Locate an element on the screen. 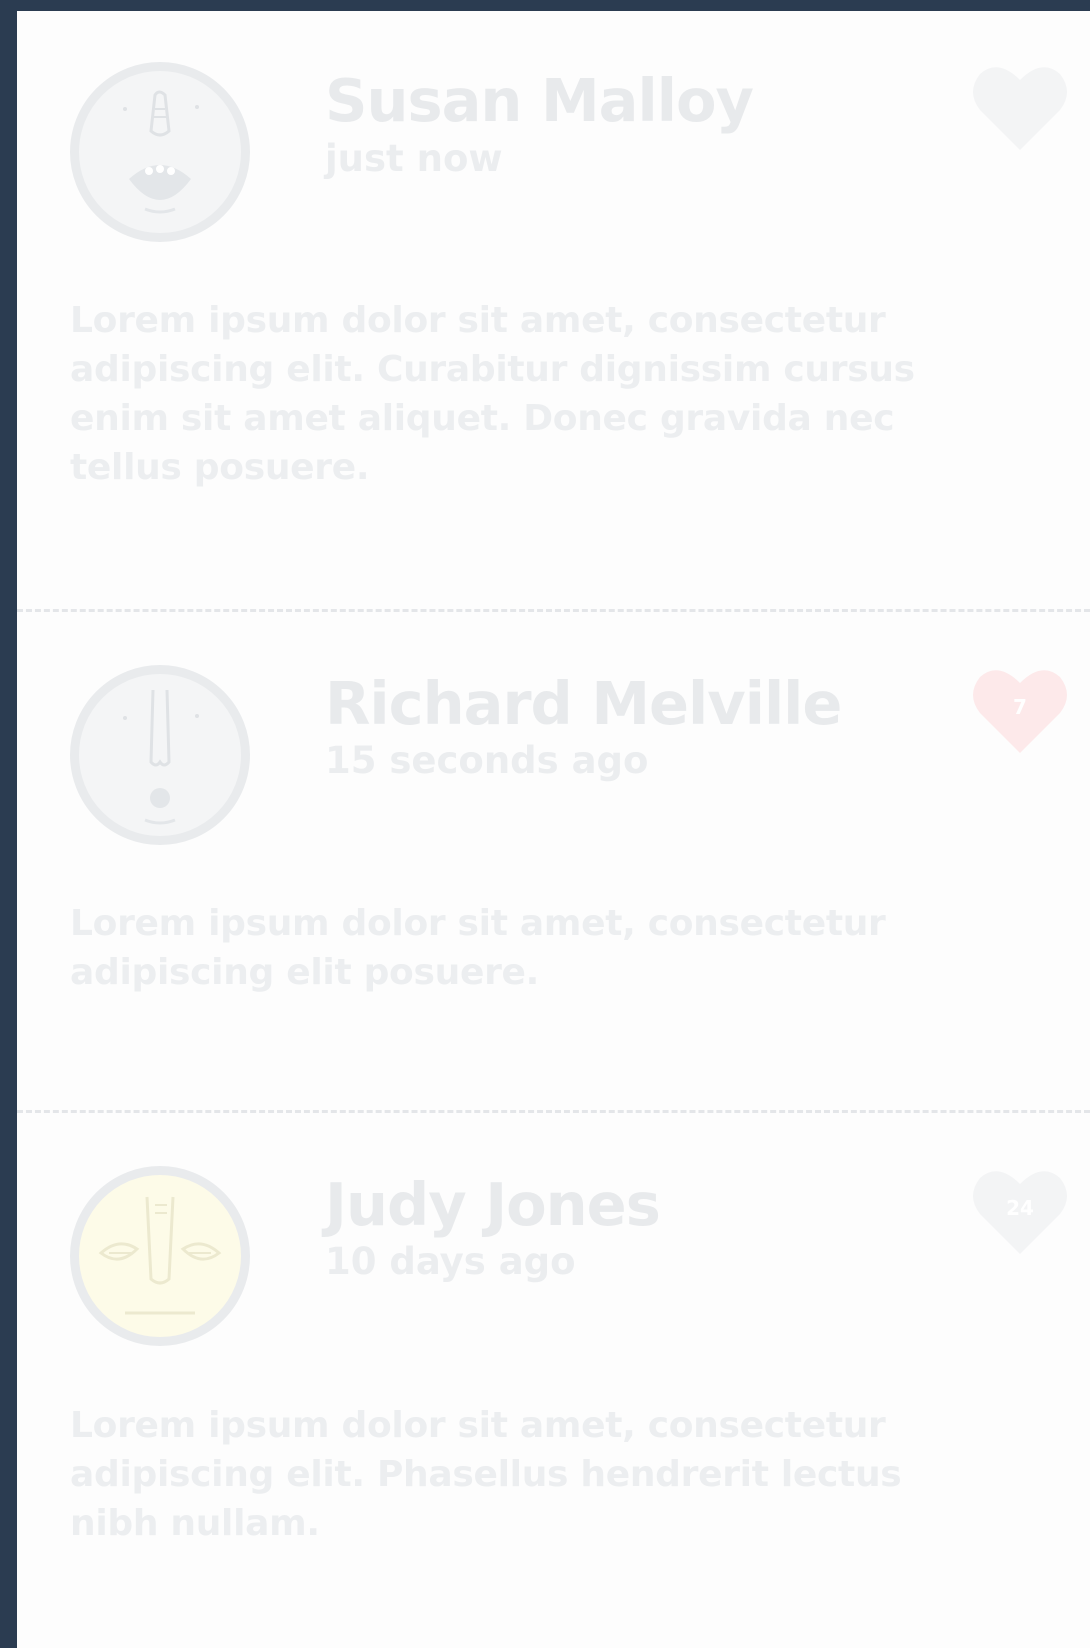 The width and height of the screenshot is (1090, 1648). like-button: 24 is located at coordinates (1020, 1211).